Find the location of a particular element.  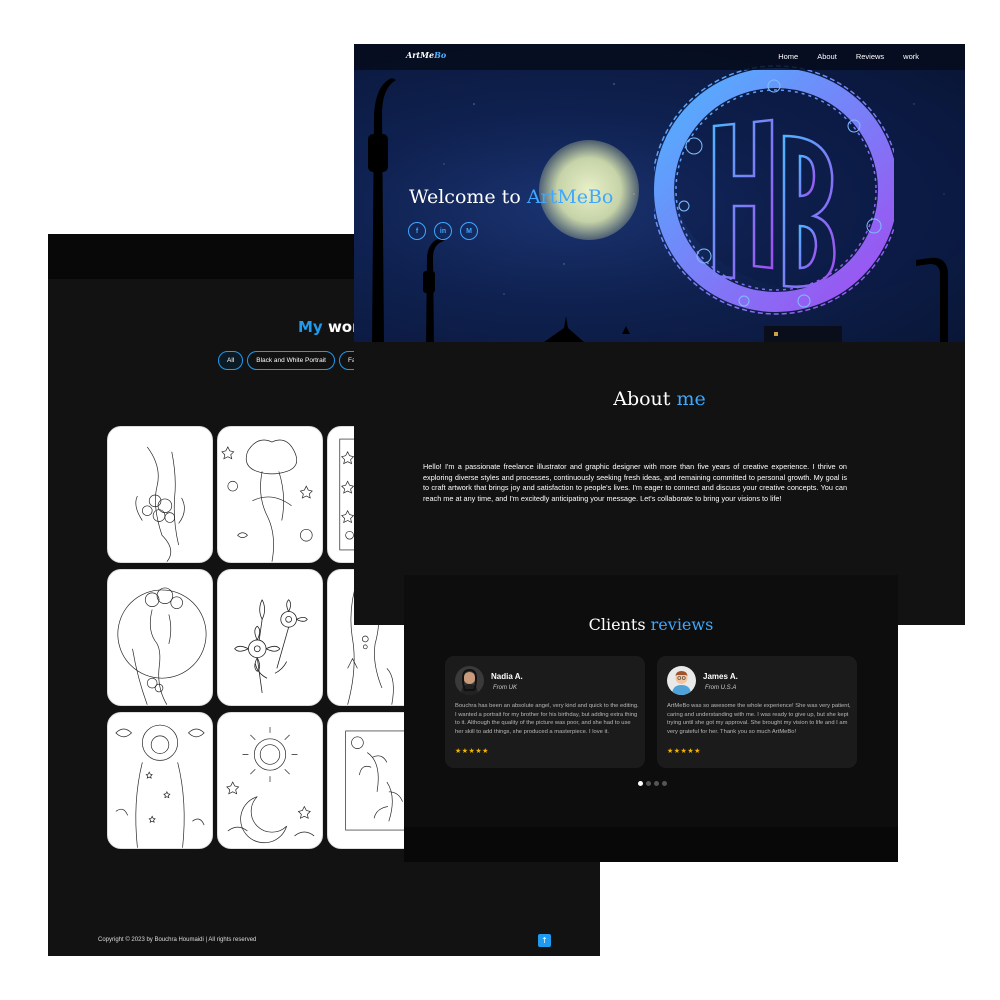

reviews-section-title: Clients reviews is located at coordinates (651, 624).